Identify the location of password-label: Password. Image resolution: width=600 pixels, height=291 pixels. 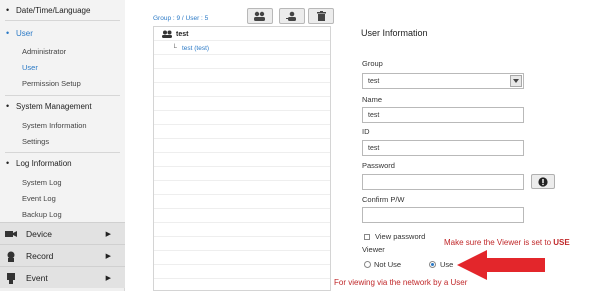
(378, 165).